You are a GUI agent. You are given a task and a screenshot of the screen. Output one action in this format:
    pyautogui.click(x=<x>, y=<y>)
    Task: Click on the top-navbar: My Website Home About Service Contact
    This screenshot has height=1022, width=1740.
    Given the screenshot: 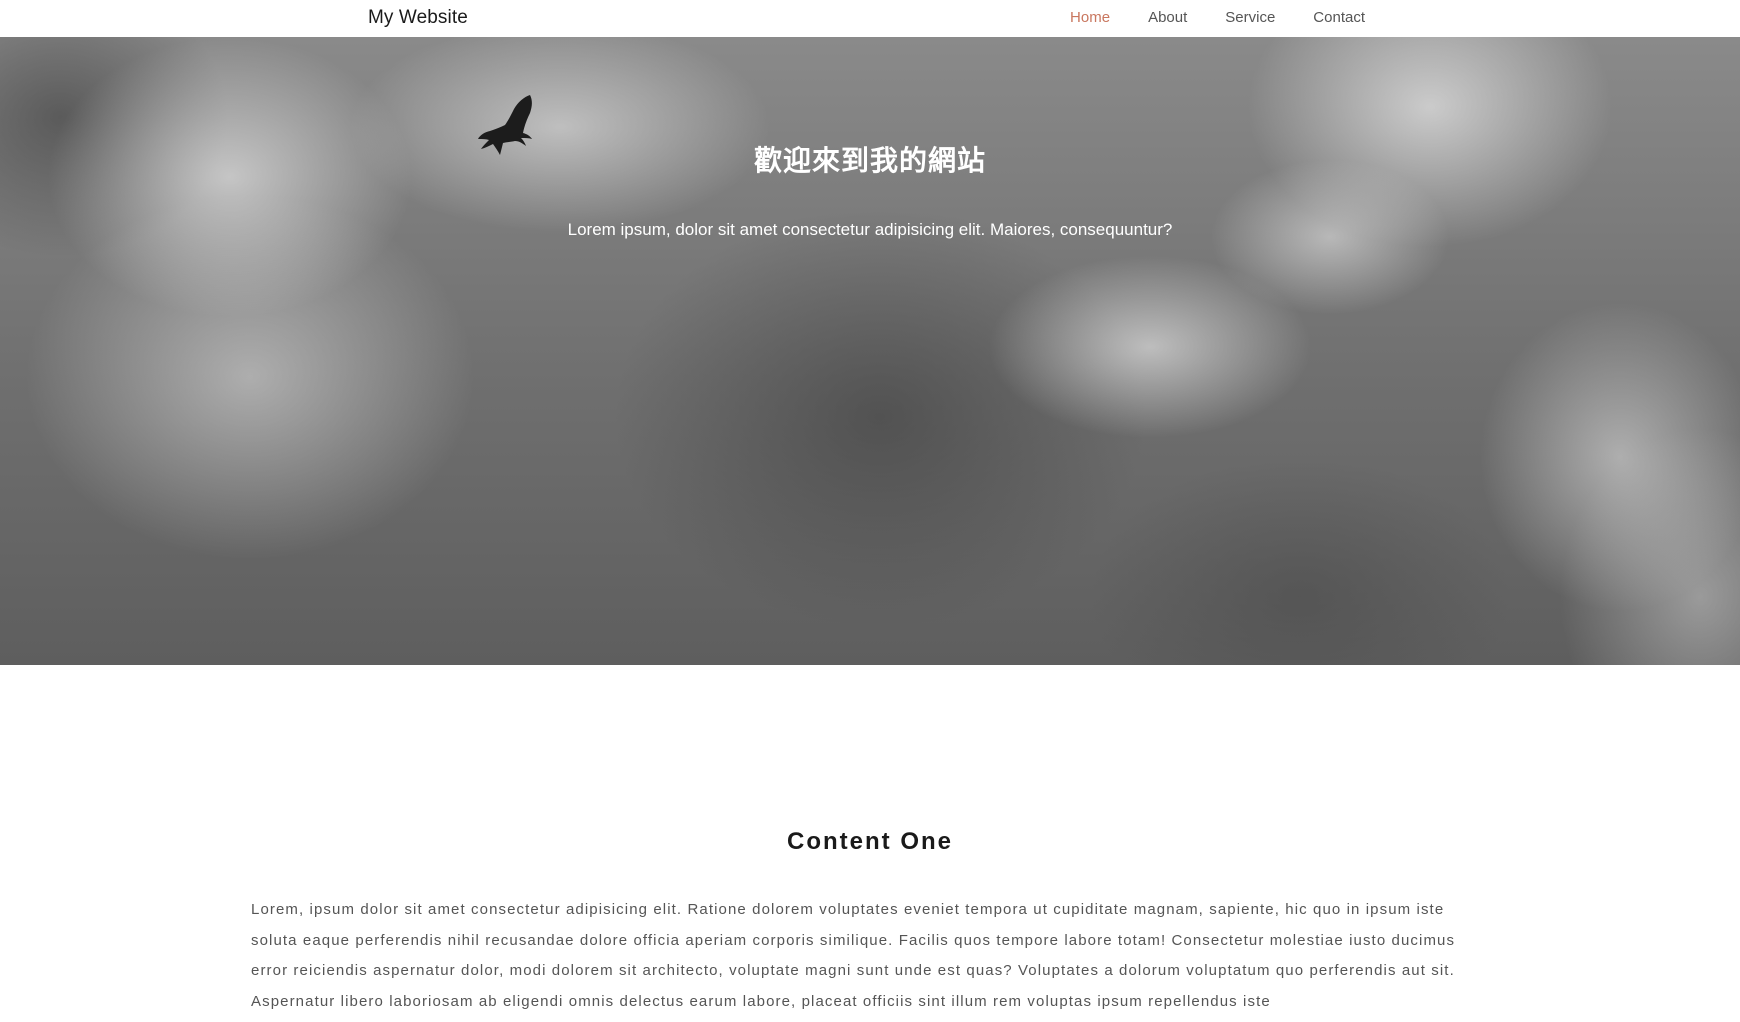 What is the action you would take?
    pyautogui.click(x=870, y=18)
    